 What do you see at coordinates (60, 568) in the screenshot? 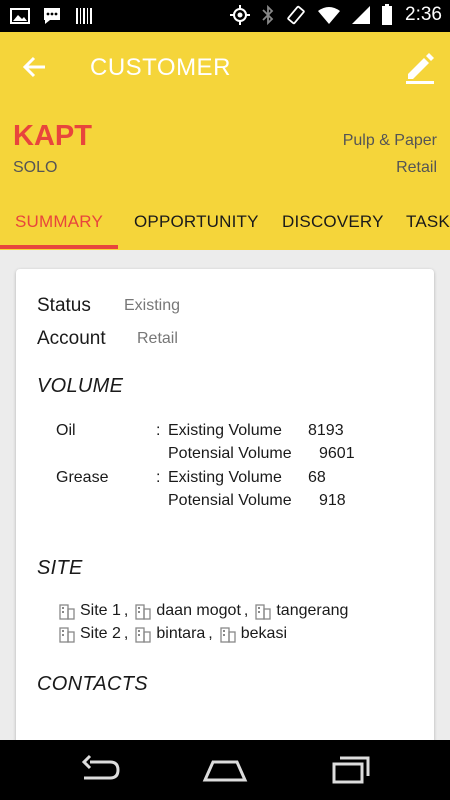
I see `site-section-title: SITE` at bounding box center [60, 568].